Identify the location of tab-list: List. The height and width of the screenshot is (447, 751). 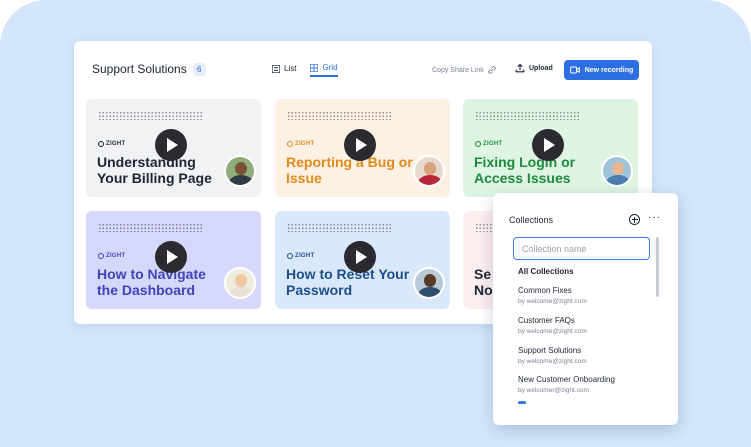
(284, 70).